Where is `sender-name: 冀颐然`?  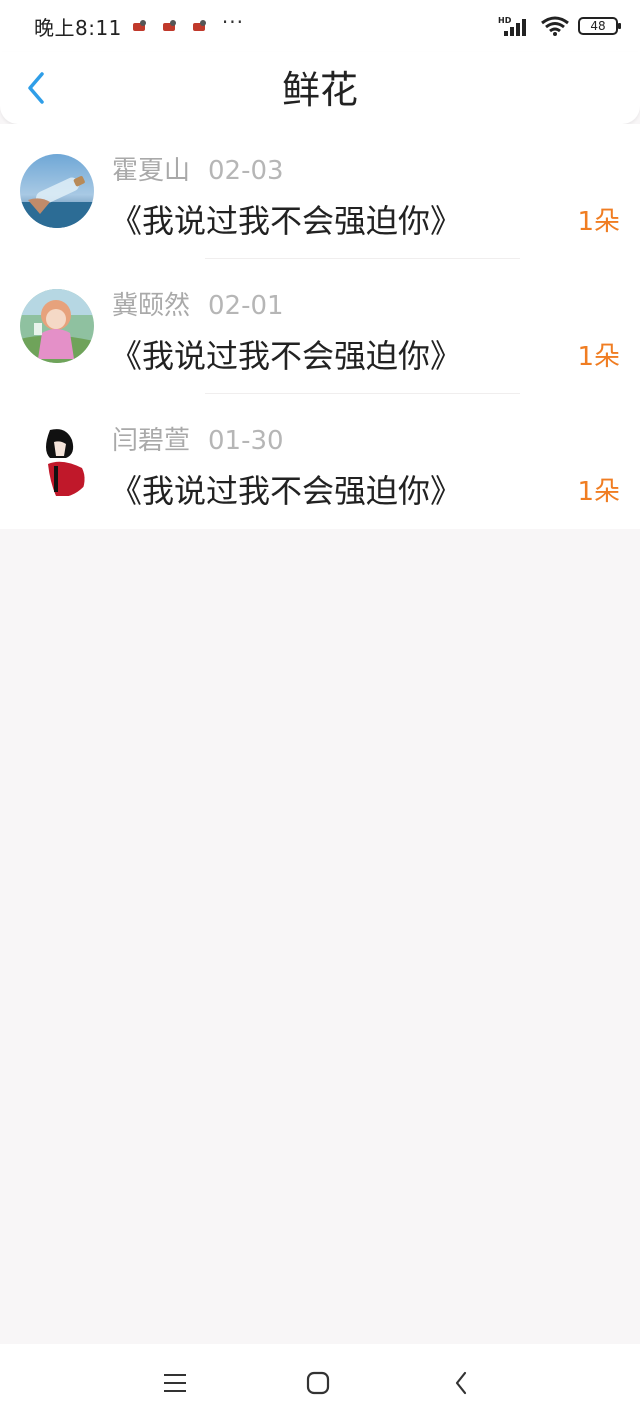 sender-name: 冀颐然 is located at coordinates (151, 306).